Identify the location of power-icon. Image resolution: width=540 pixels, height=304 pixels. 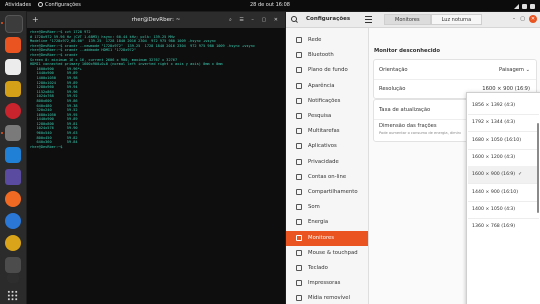
(532, 6).